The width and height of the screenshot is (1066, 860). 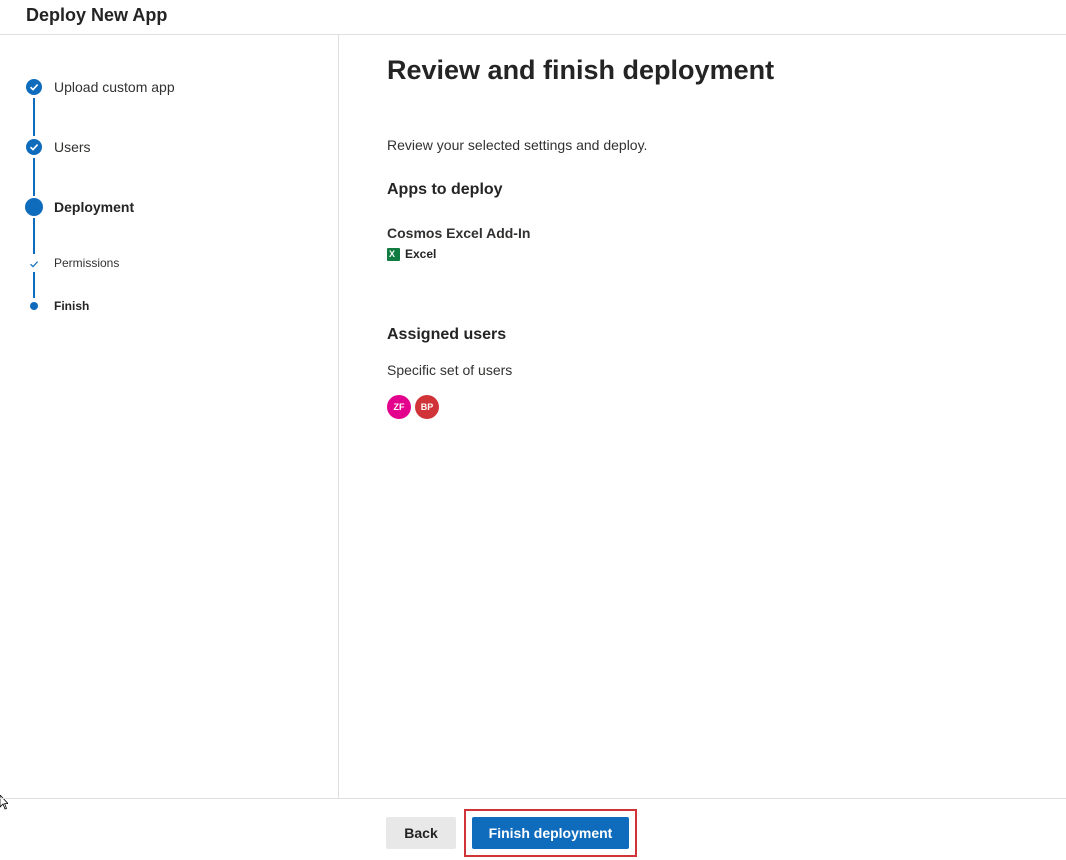 What do you see at coordinates (413, 407) in the screenshot?
I see `assigned-users-avatars: ZF BP` at bounding box center [413, 407].